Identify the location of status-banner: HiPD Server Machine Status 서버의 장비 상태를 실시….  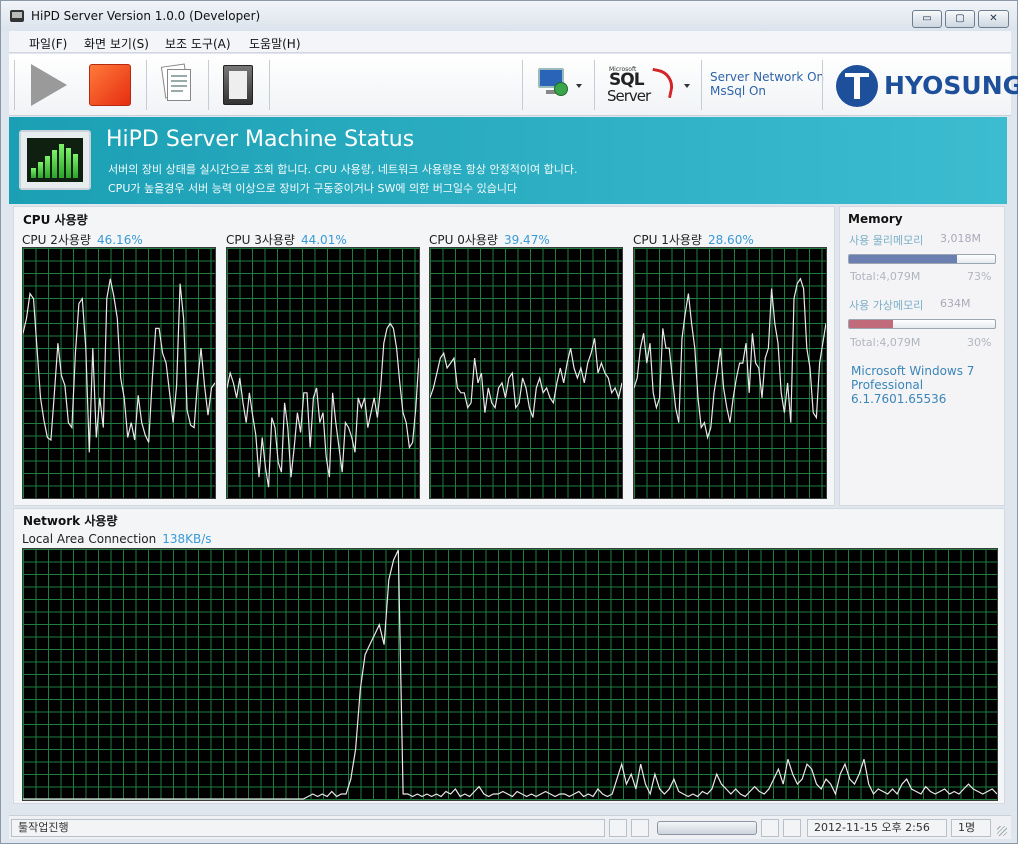
(508, 160).